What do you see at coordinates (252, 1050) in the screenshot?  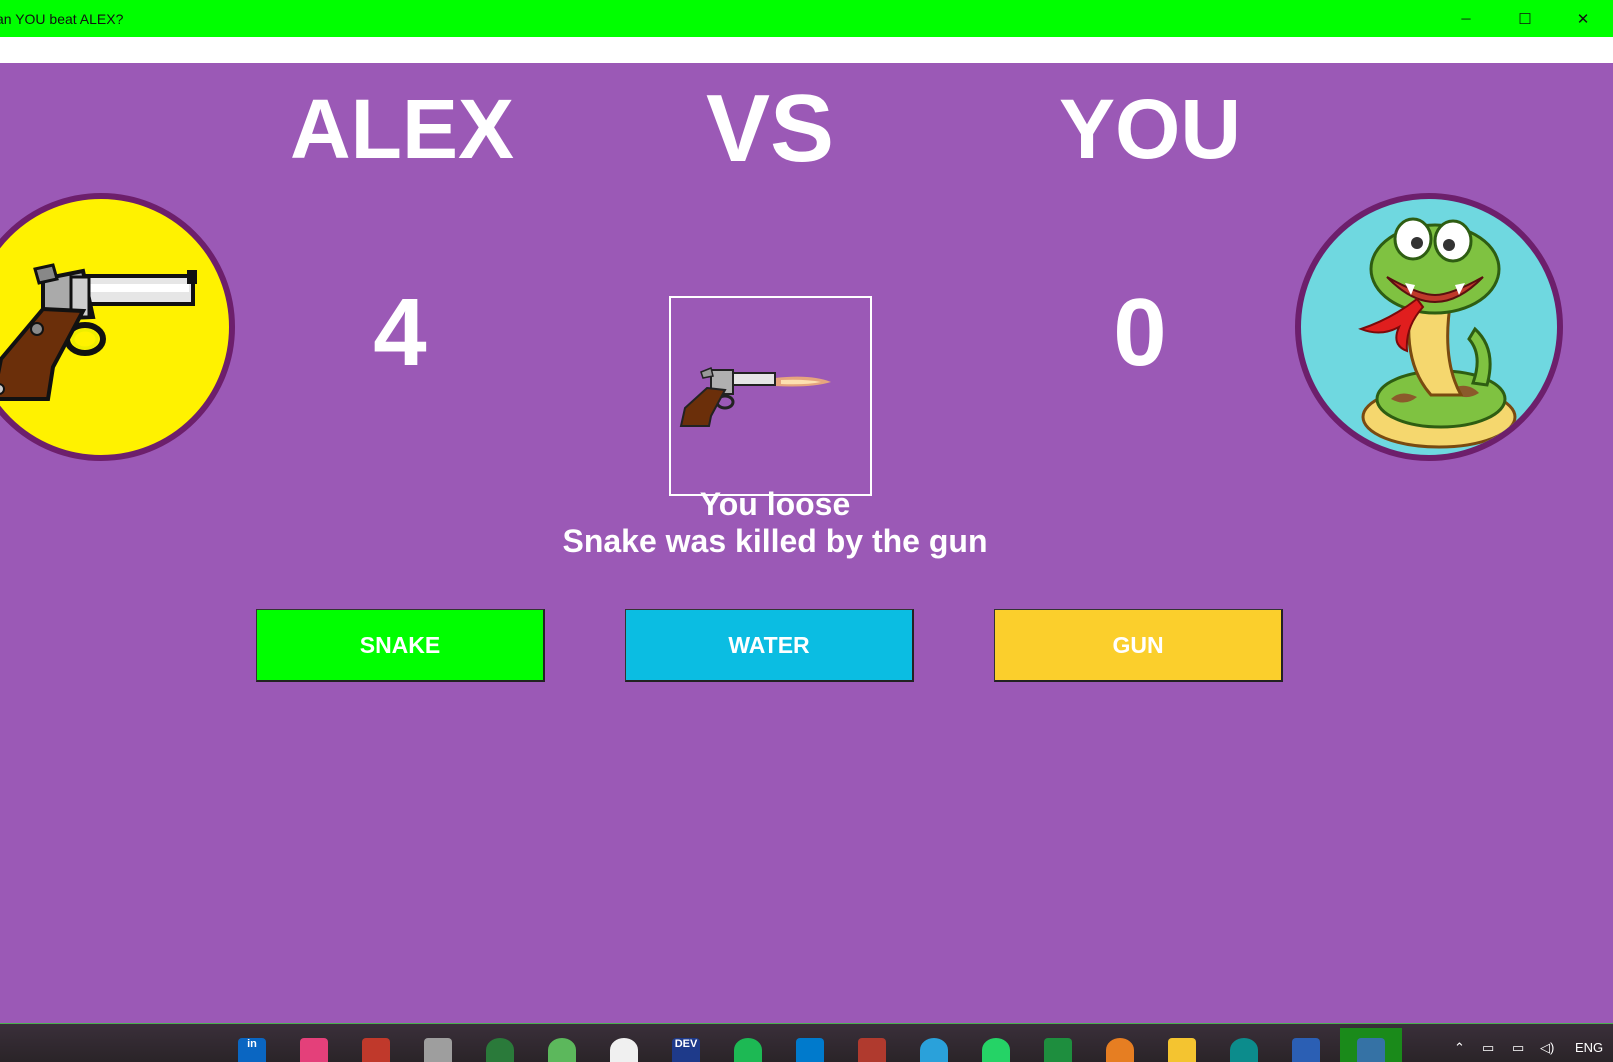 I see `linkedin-icon: in` at bounding box center [252, 1050].